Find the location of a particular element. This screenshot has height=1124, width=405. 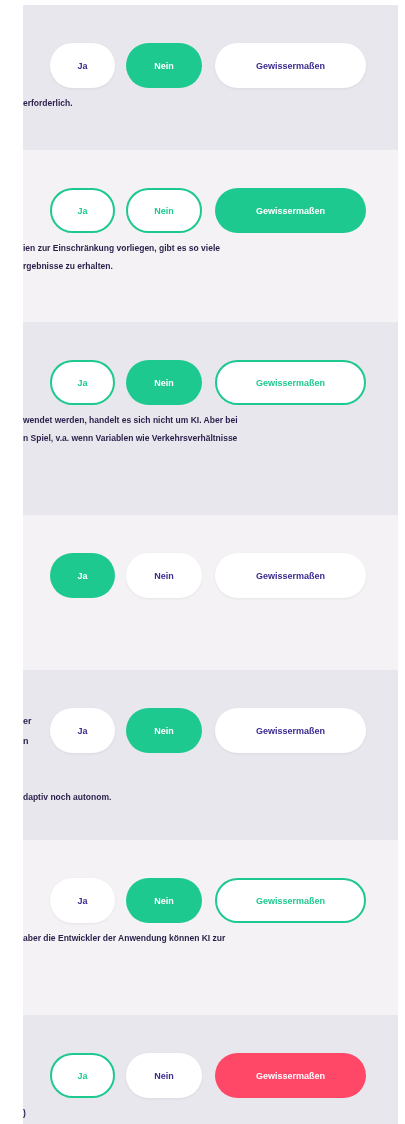

explanation-text: wendet werden, handelt es sich nicht um KI. Aber bei is located at coordinates (131, 420).